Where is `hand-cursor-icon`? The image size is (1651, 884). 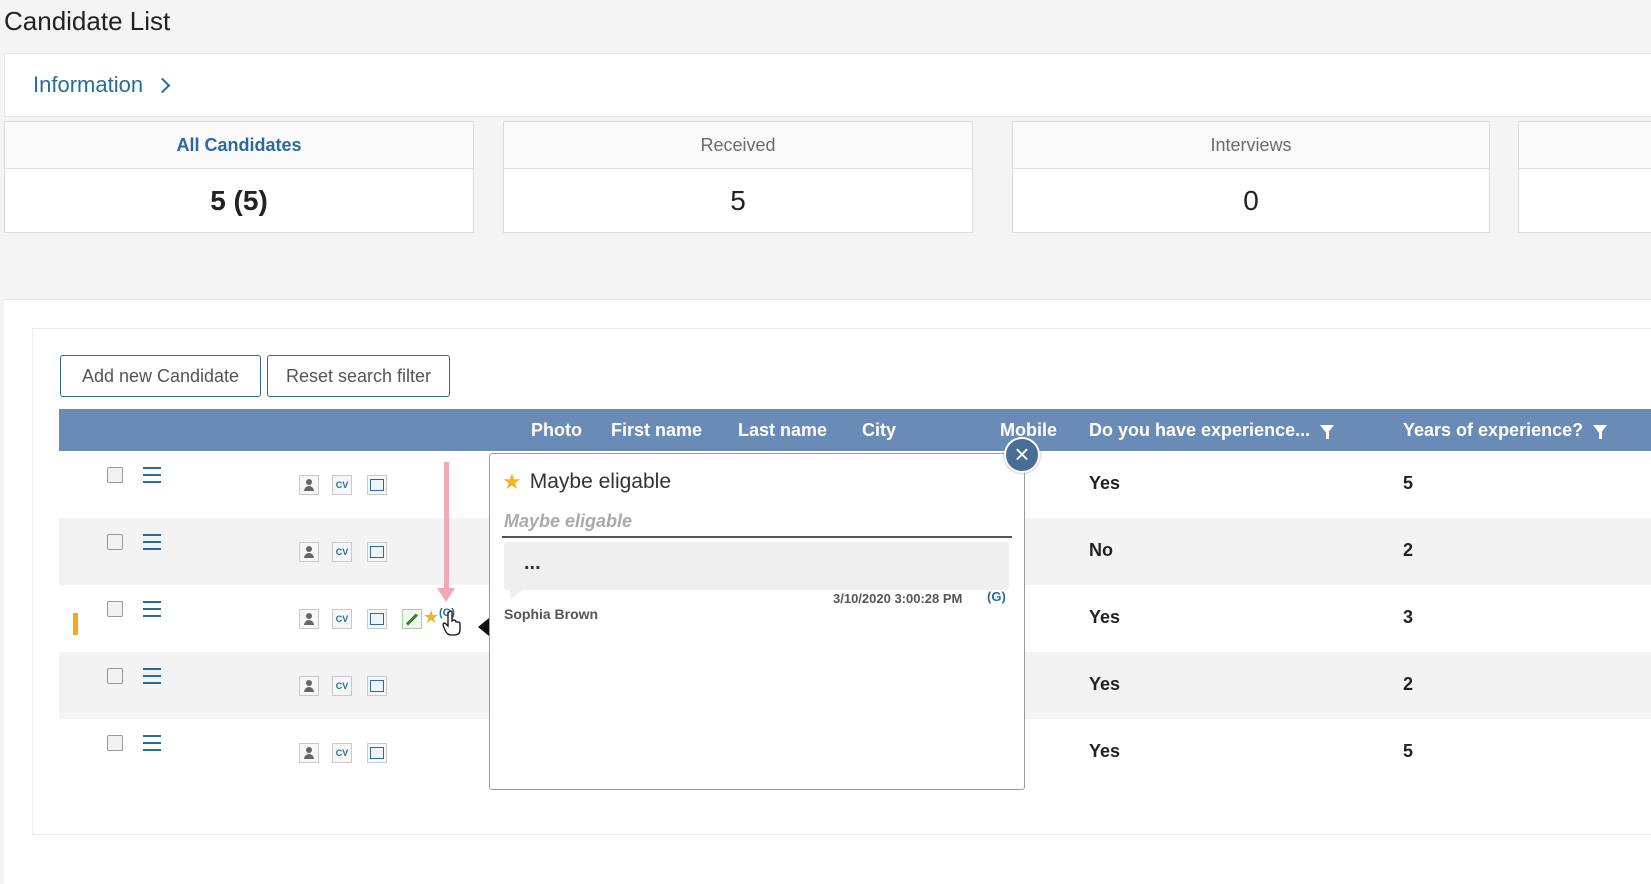
hand-cursor-icon is located at coordinates (451, 623).